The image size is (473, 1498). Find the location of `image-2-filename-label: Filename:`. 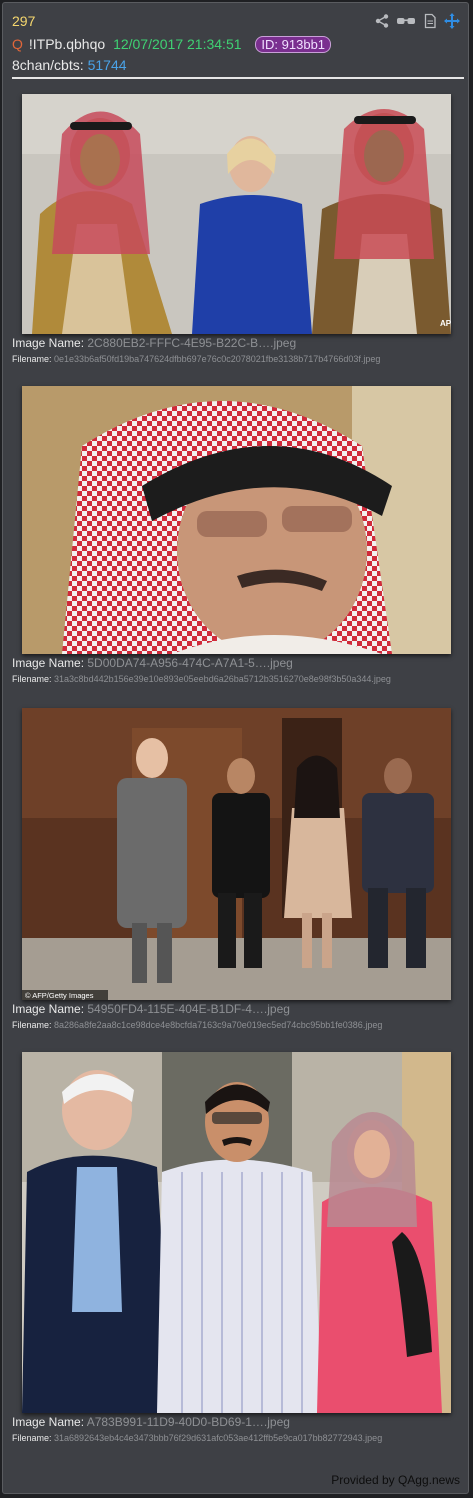

image-2-filename-label: Filename: is located at coordinates (32, 679).